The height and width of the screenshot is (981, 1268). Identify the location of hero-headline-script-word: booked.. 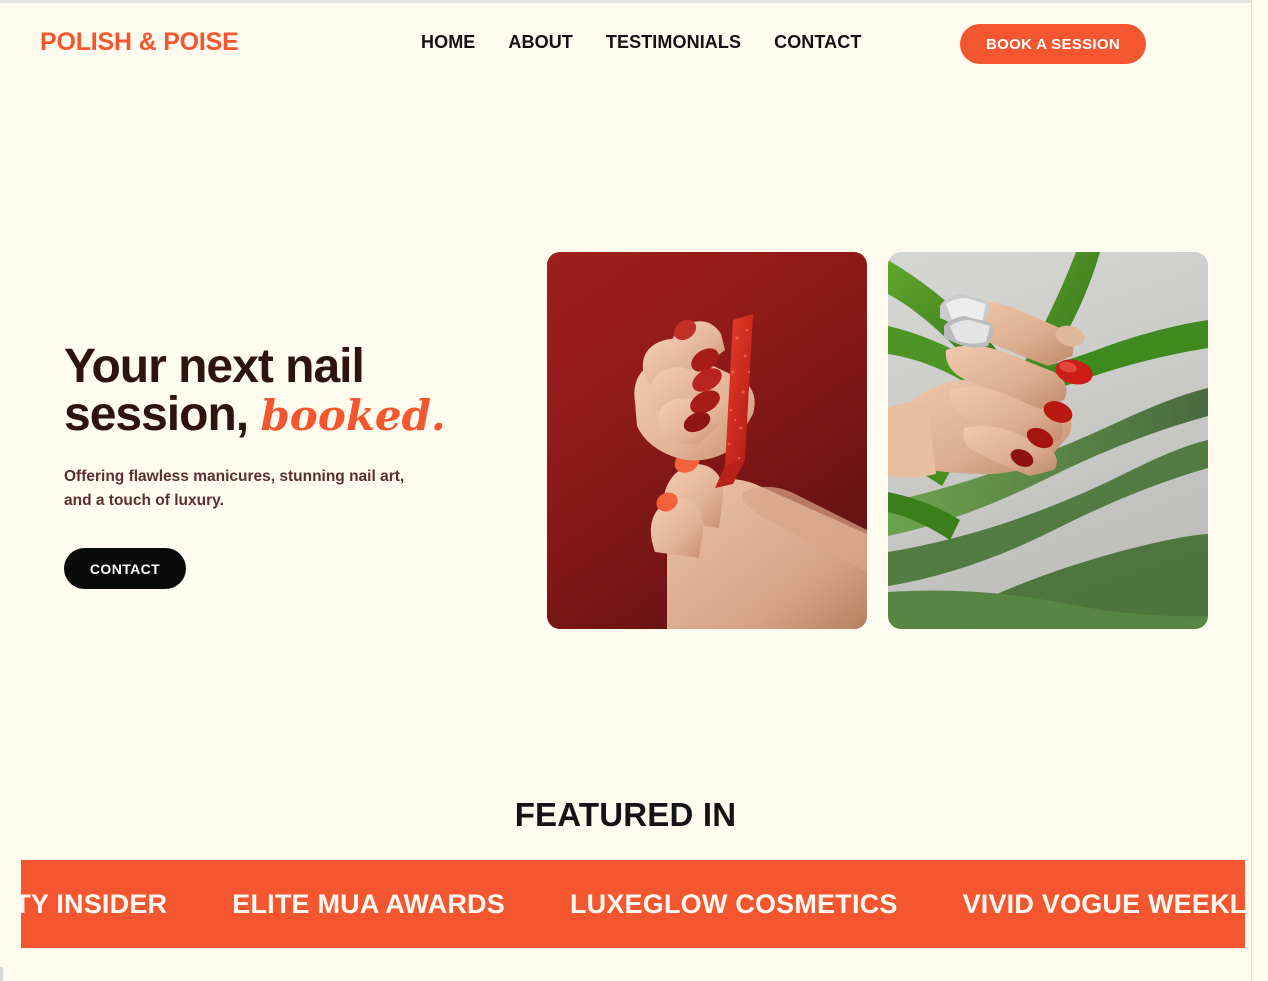
(353, 415).